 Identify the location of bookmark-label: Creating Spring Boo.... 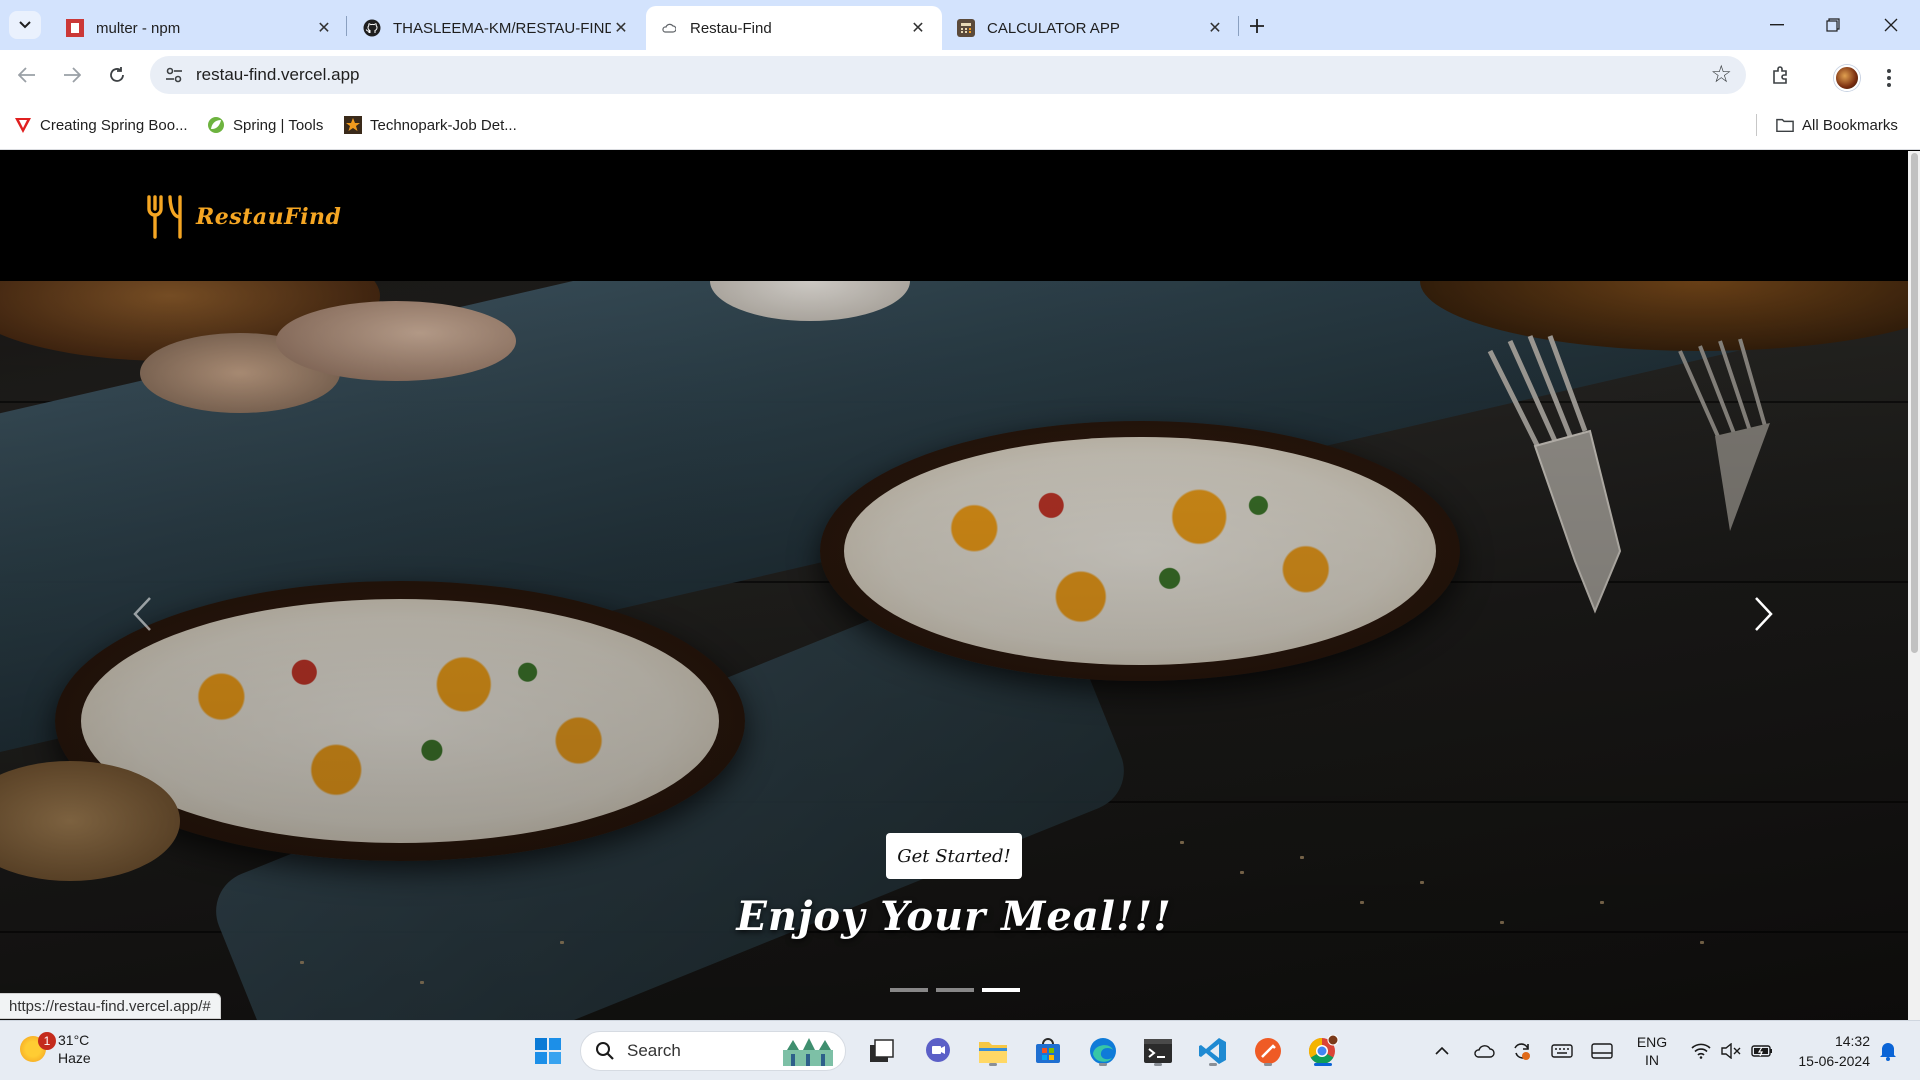
(114, 125).